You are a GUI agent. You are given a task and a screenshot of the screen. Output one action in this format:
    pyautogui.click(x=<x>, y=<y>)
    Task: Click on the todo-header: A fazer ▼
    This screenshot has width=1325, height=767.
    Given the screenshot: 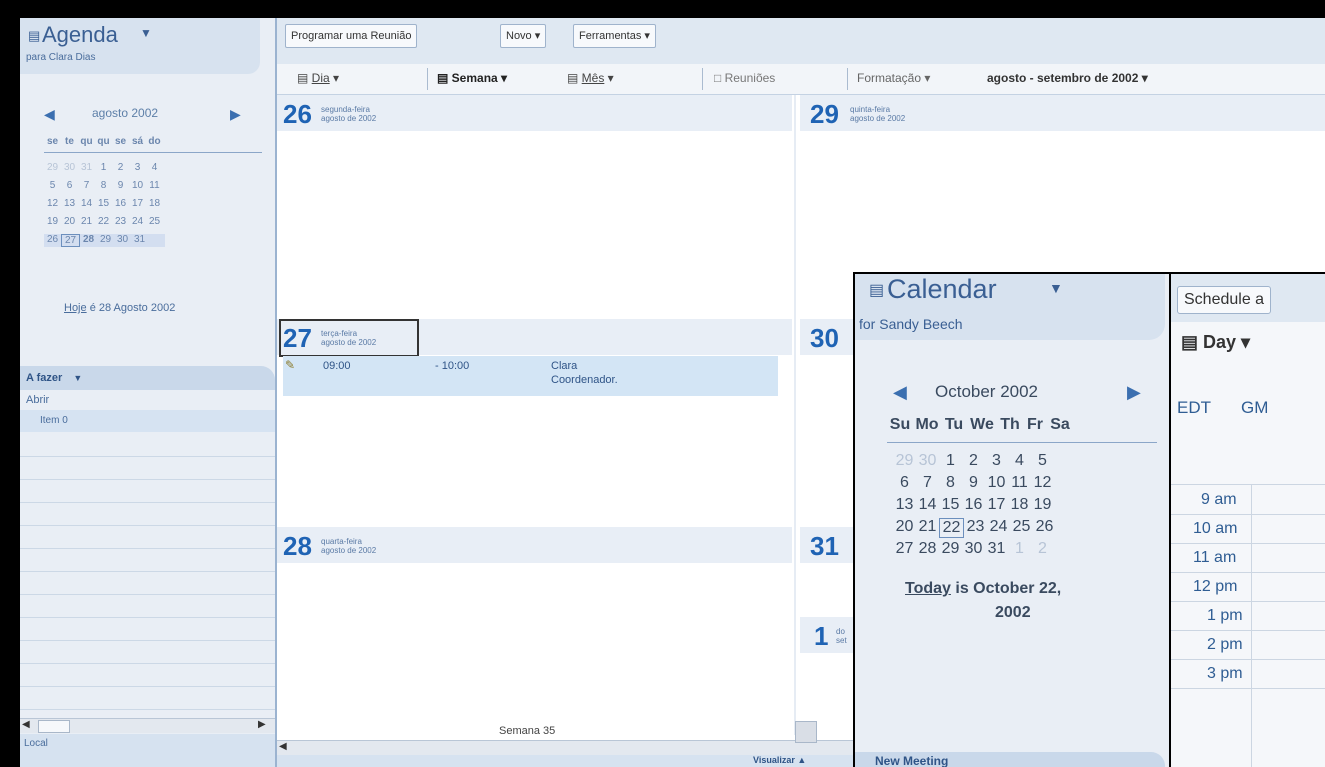 What is the action you would take?
    pyautogui.click(x=147, y=378)
    